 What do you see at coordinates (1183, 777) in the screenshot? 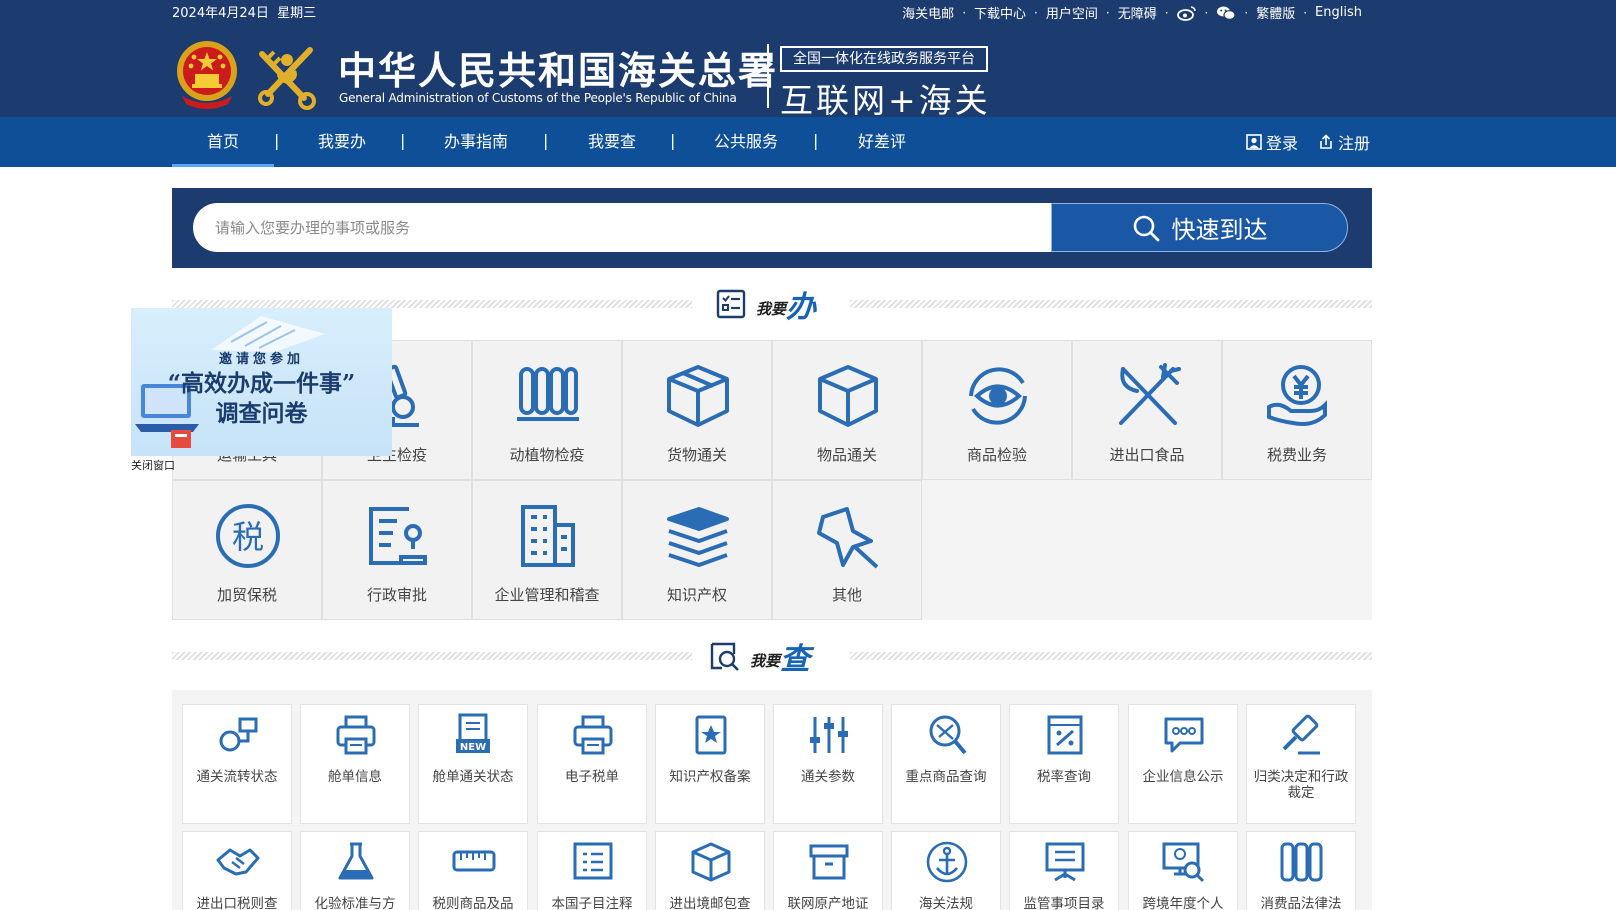
I see `query-label: 企业信息公示` at bounding box center [1183, 777].